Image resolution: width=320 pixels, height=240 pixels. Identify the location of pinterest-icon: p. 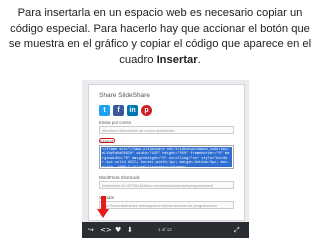
(146, 110).